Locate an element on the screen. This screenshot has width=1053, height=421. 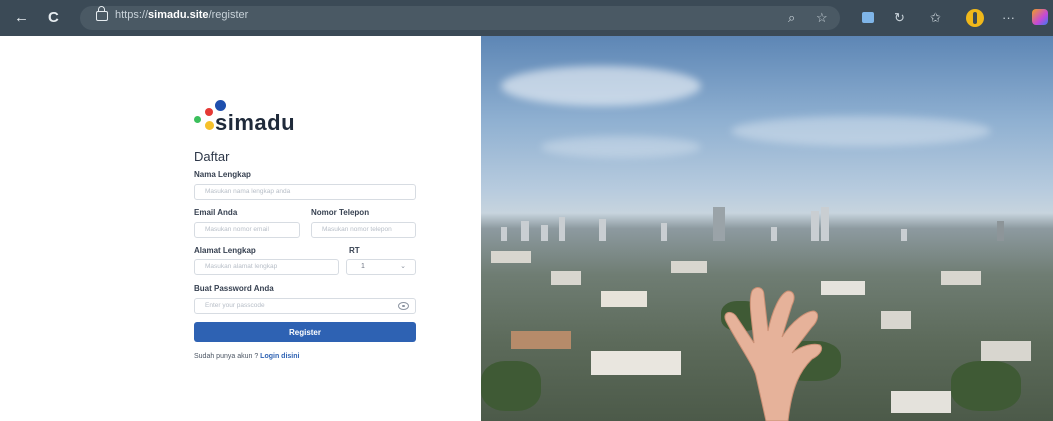
password-input: Enter your passcode is located at coordinates (305, 306).